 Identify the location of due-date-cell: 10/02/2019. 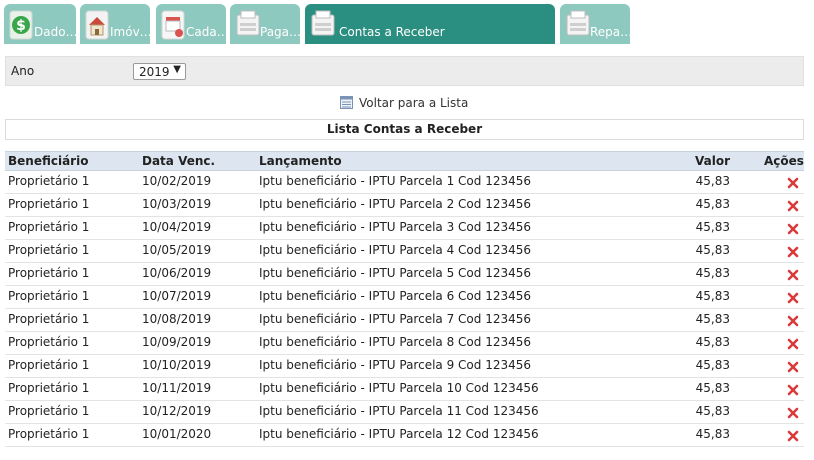
(177, 181).